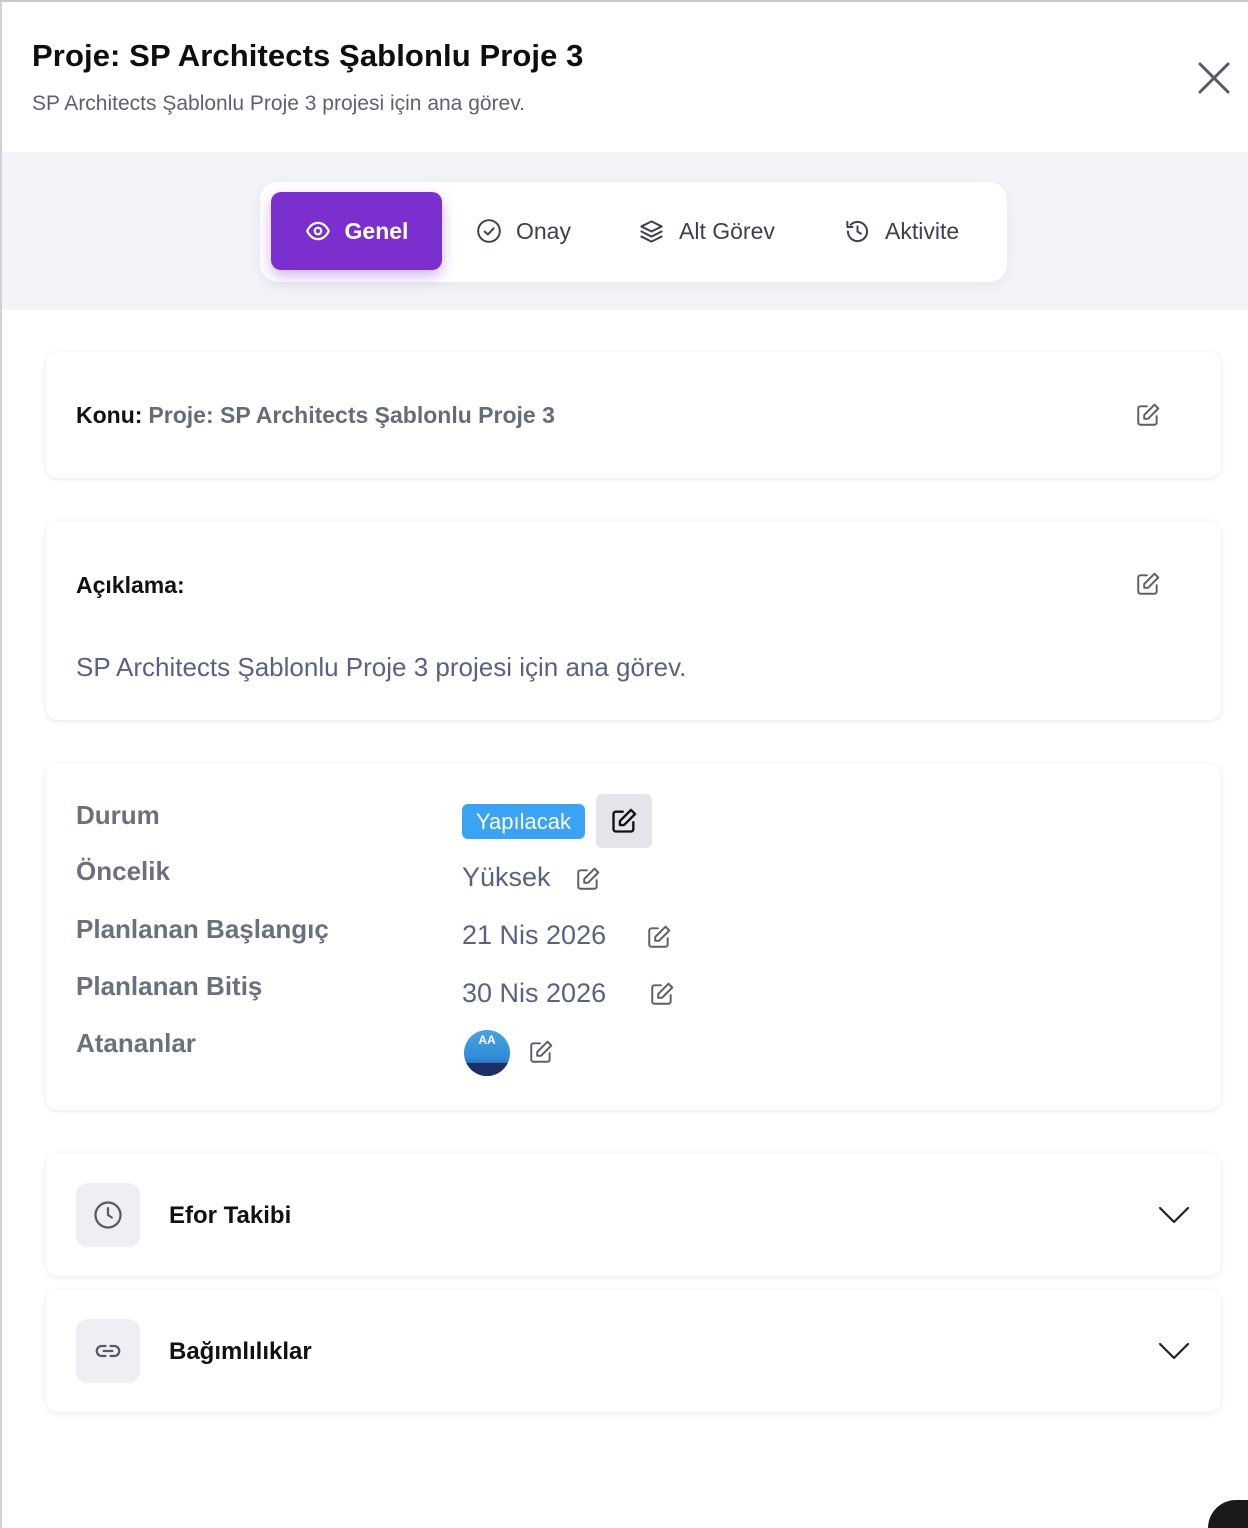 Image resolution: width=1248 pixels, height=1528 pixels. I want to click on tab-onay: Onay, so click(523, 231).